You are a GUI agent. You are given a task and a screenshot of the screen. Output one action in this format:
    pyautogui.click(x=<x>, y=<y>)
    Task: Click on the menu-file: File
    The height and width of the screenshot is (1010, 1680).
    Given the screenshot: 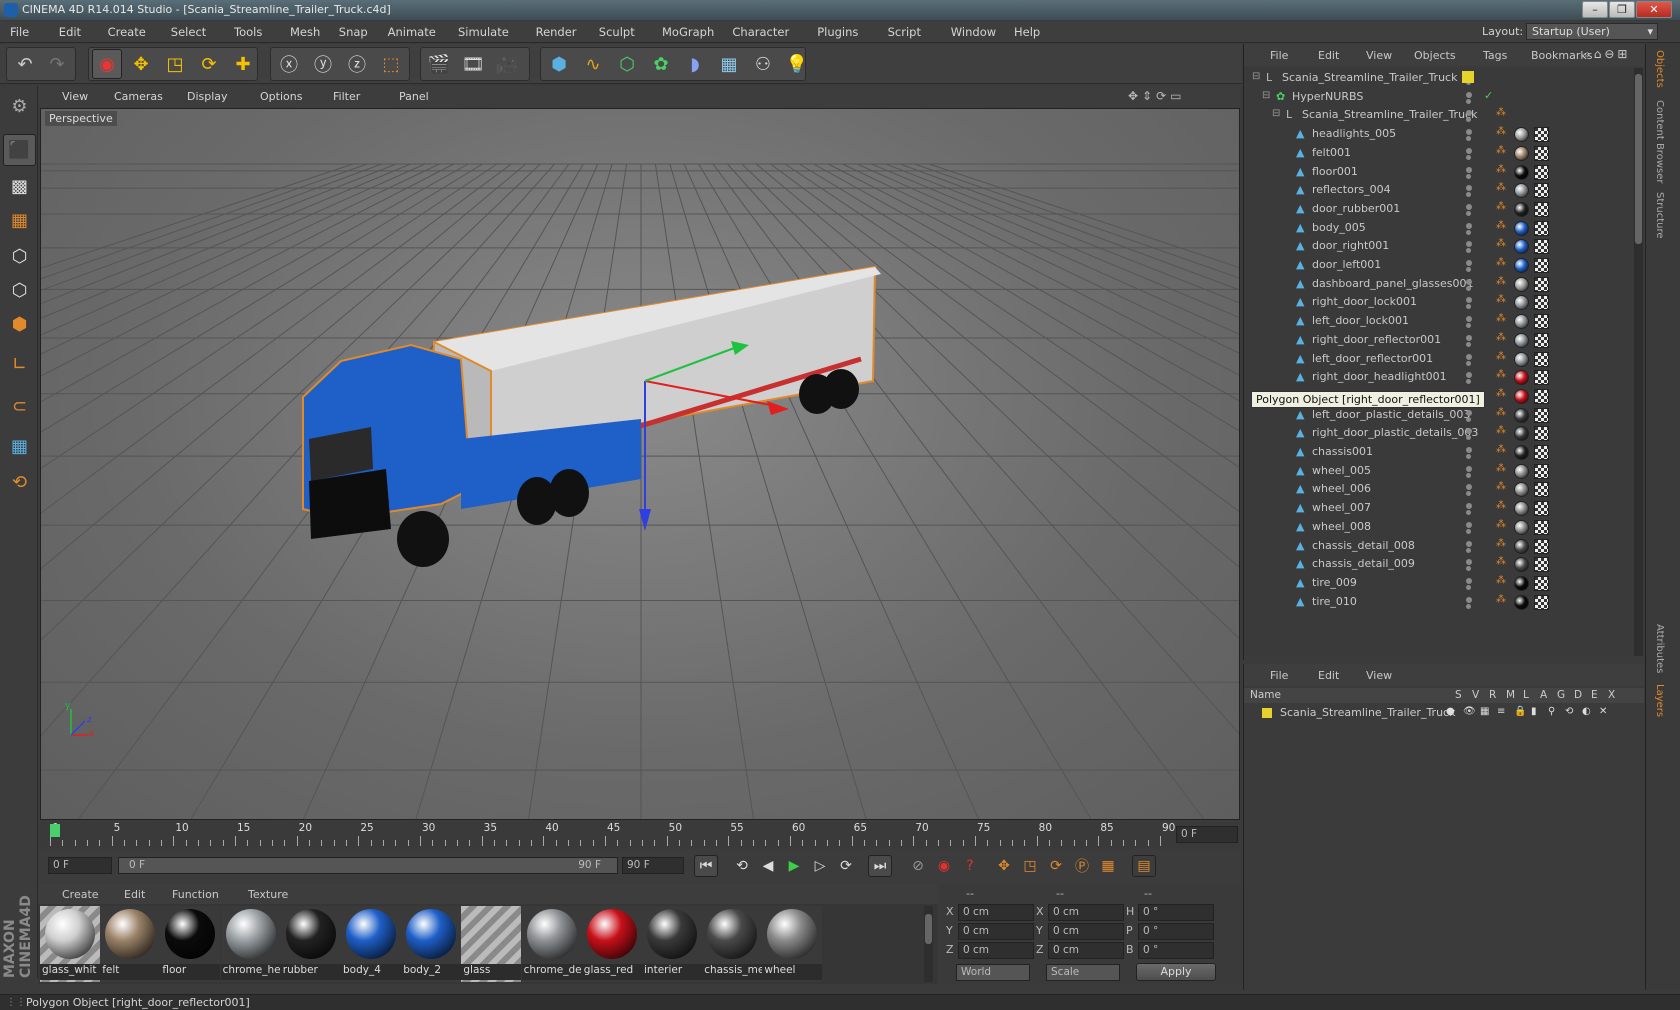 What is the action you would take?
    pyautogui.click(x=19, y=32)
    